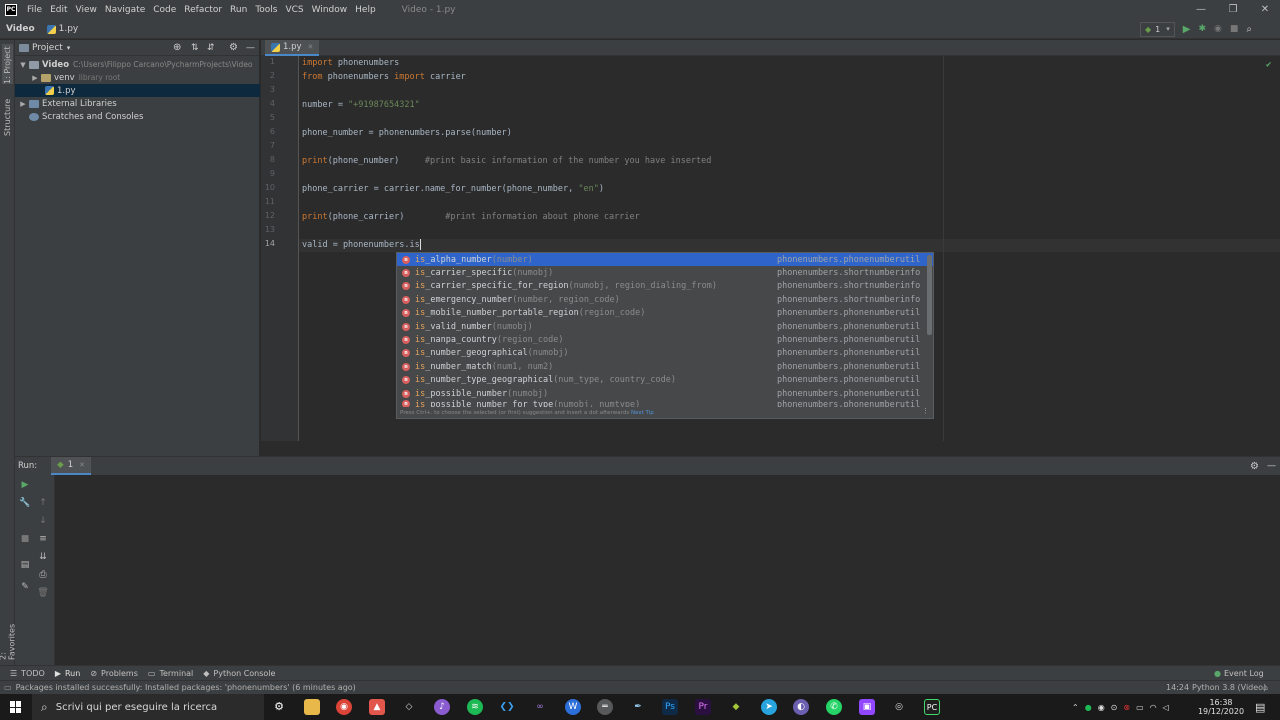 This screenshot has height=720, width=1280. What do you see at coordinates (1265, 687) in the screenshot?
I see `lock-icon: ⌂` at bounding box center [1265, 687].